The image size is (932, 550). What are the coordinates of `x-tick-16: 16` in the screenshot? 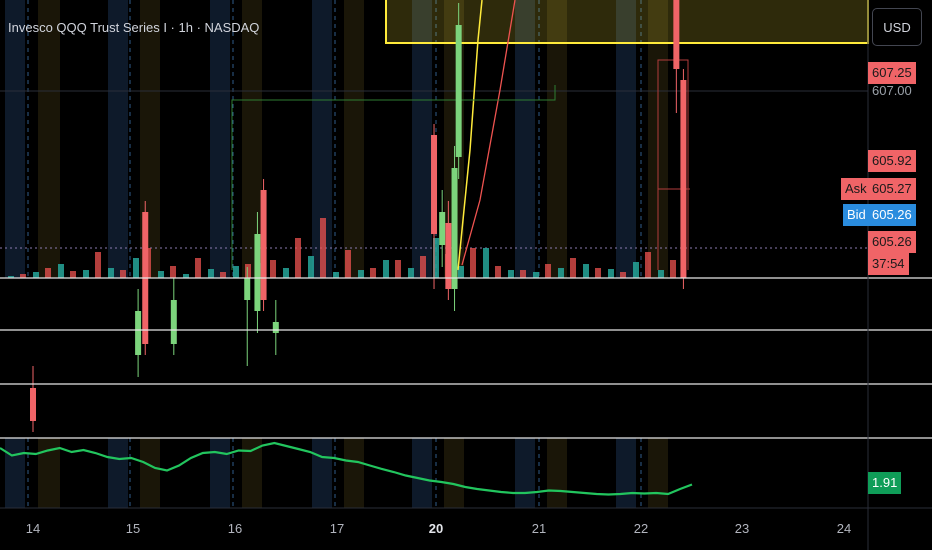 It's located at (235, 528).